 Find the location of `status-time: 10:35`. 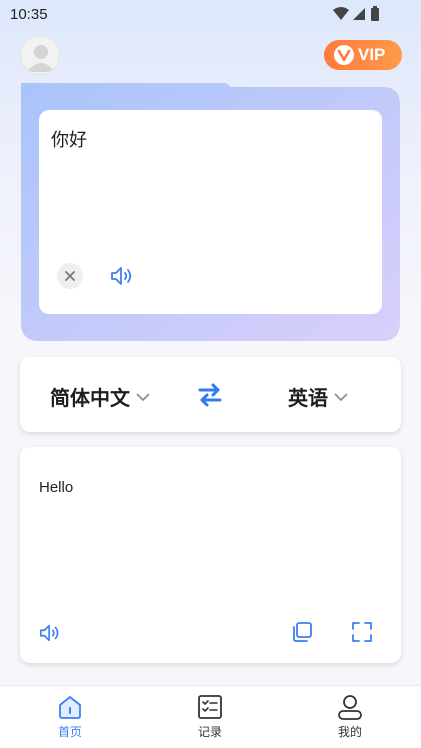

status-time: 10:35 is located at coordinates (29, 14).